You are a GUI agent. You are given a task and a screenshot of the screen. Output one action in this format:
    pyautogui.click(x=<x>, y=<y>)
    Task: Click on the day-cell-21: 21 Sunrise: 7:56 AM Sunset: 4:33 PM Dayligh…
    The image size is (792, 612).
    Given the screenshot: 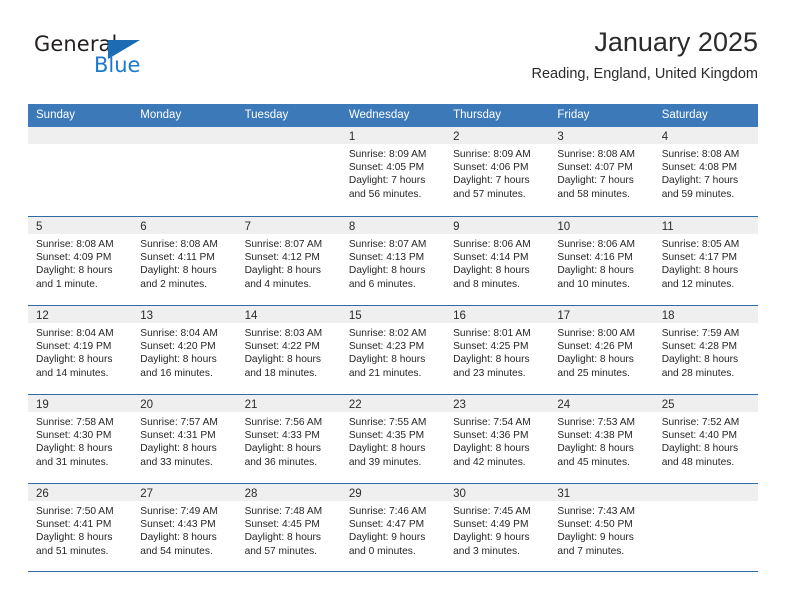 What is the action you would take?
    pyautogui.click(x=288, y=439)
    